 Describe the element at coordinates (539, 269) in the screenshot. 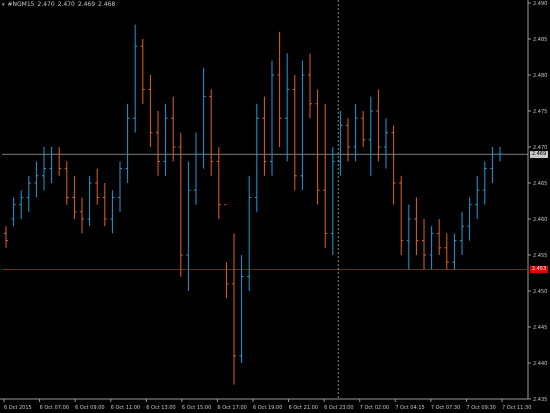

I see `bid-price-tag: 2.453` at that location.